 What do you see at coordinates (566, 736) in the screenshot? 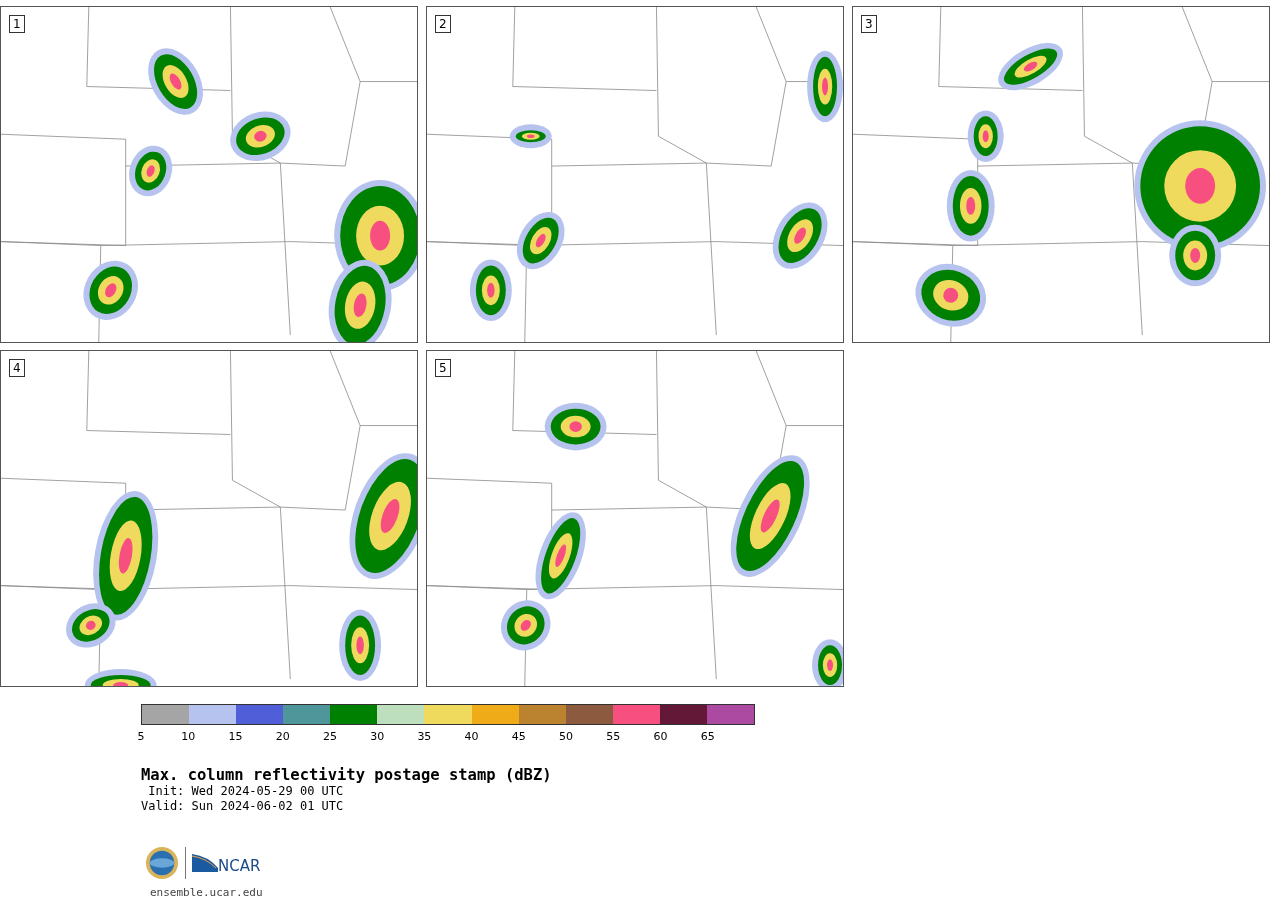
I see `tick-label: 50` at bounding box center [566, 736].